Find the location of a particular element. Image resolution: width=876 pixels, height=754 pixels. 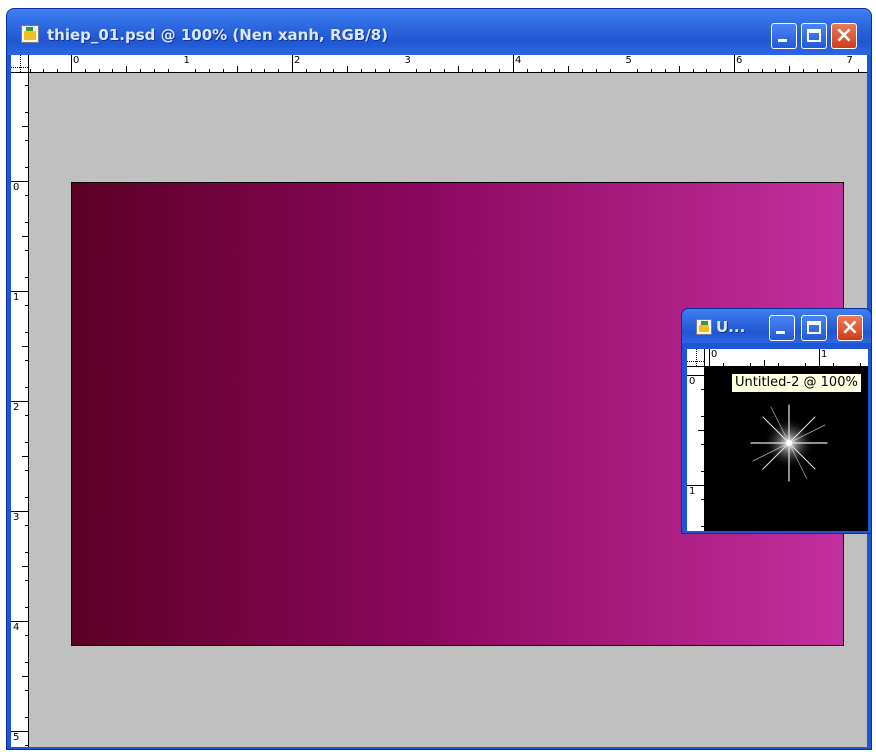

main-window-title: thiep_01.psd @ 100% (Nen xanh, RGB/8) is located at coordinates (218, 35).